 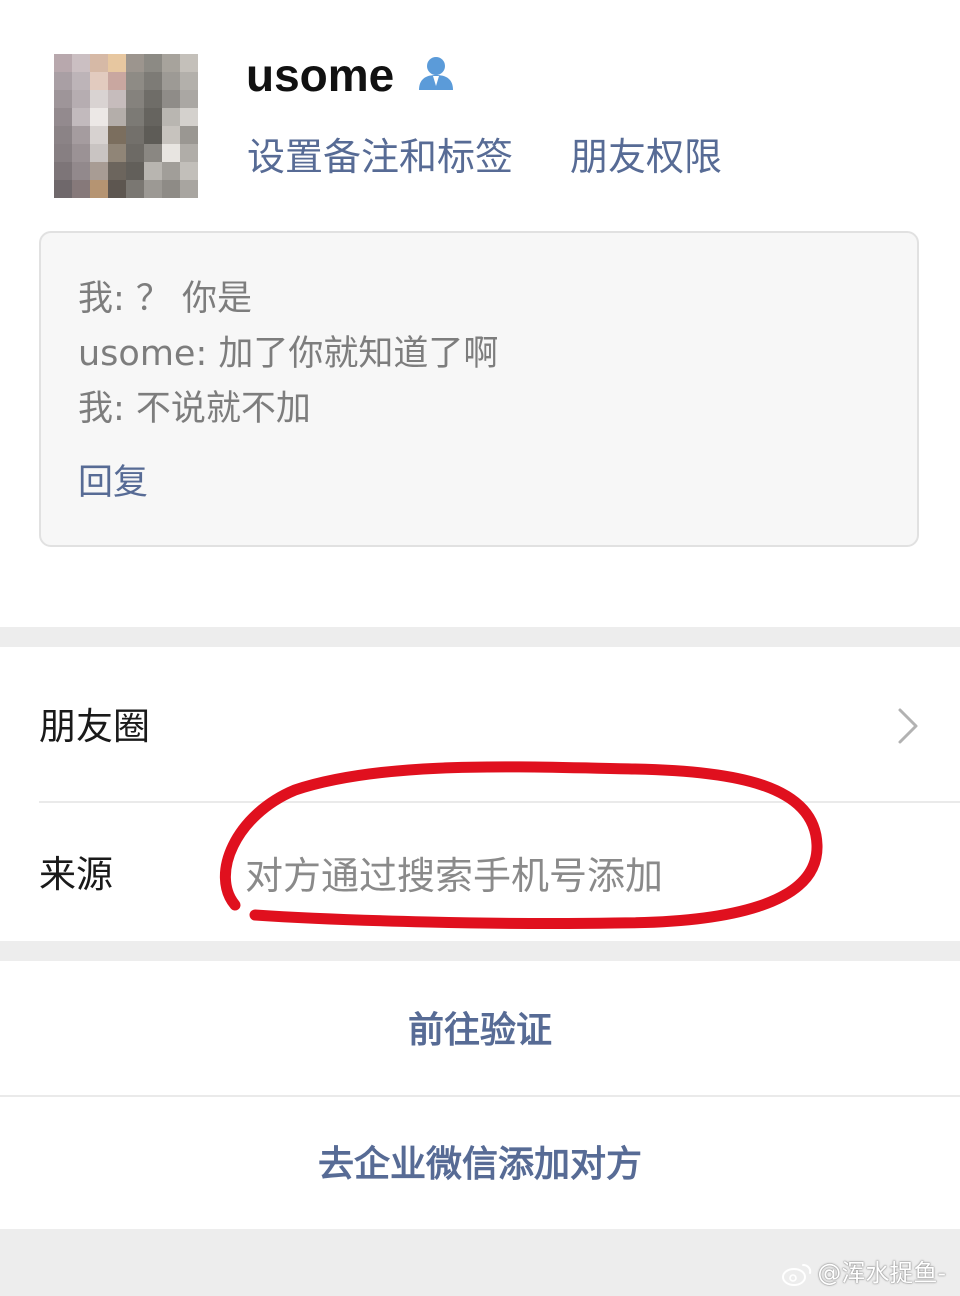 What do you see at coordinates (480, 1031) in the screenshot?
I see `go-verify-button: 前往验证` at bounding box center [480, 1031].